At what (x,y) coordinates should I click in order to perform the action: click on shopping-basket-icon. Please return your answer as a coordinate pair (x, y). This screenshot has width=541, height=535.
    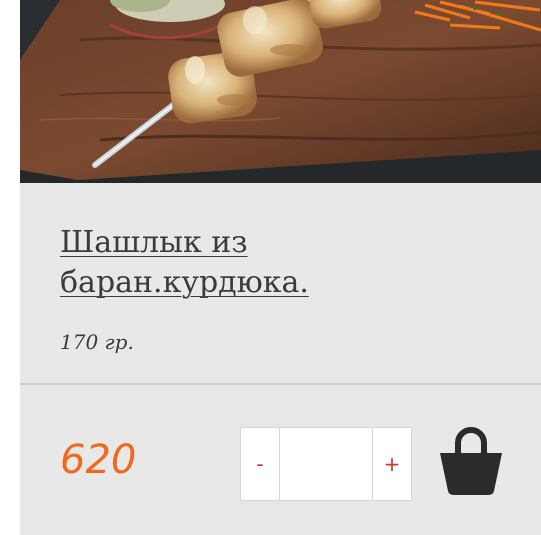
    Looking at the image, I should click on (471, 461).